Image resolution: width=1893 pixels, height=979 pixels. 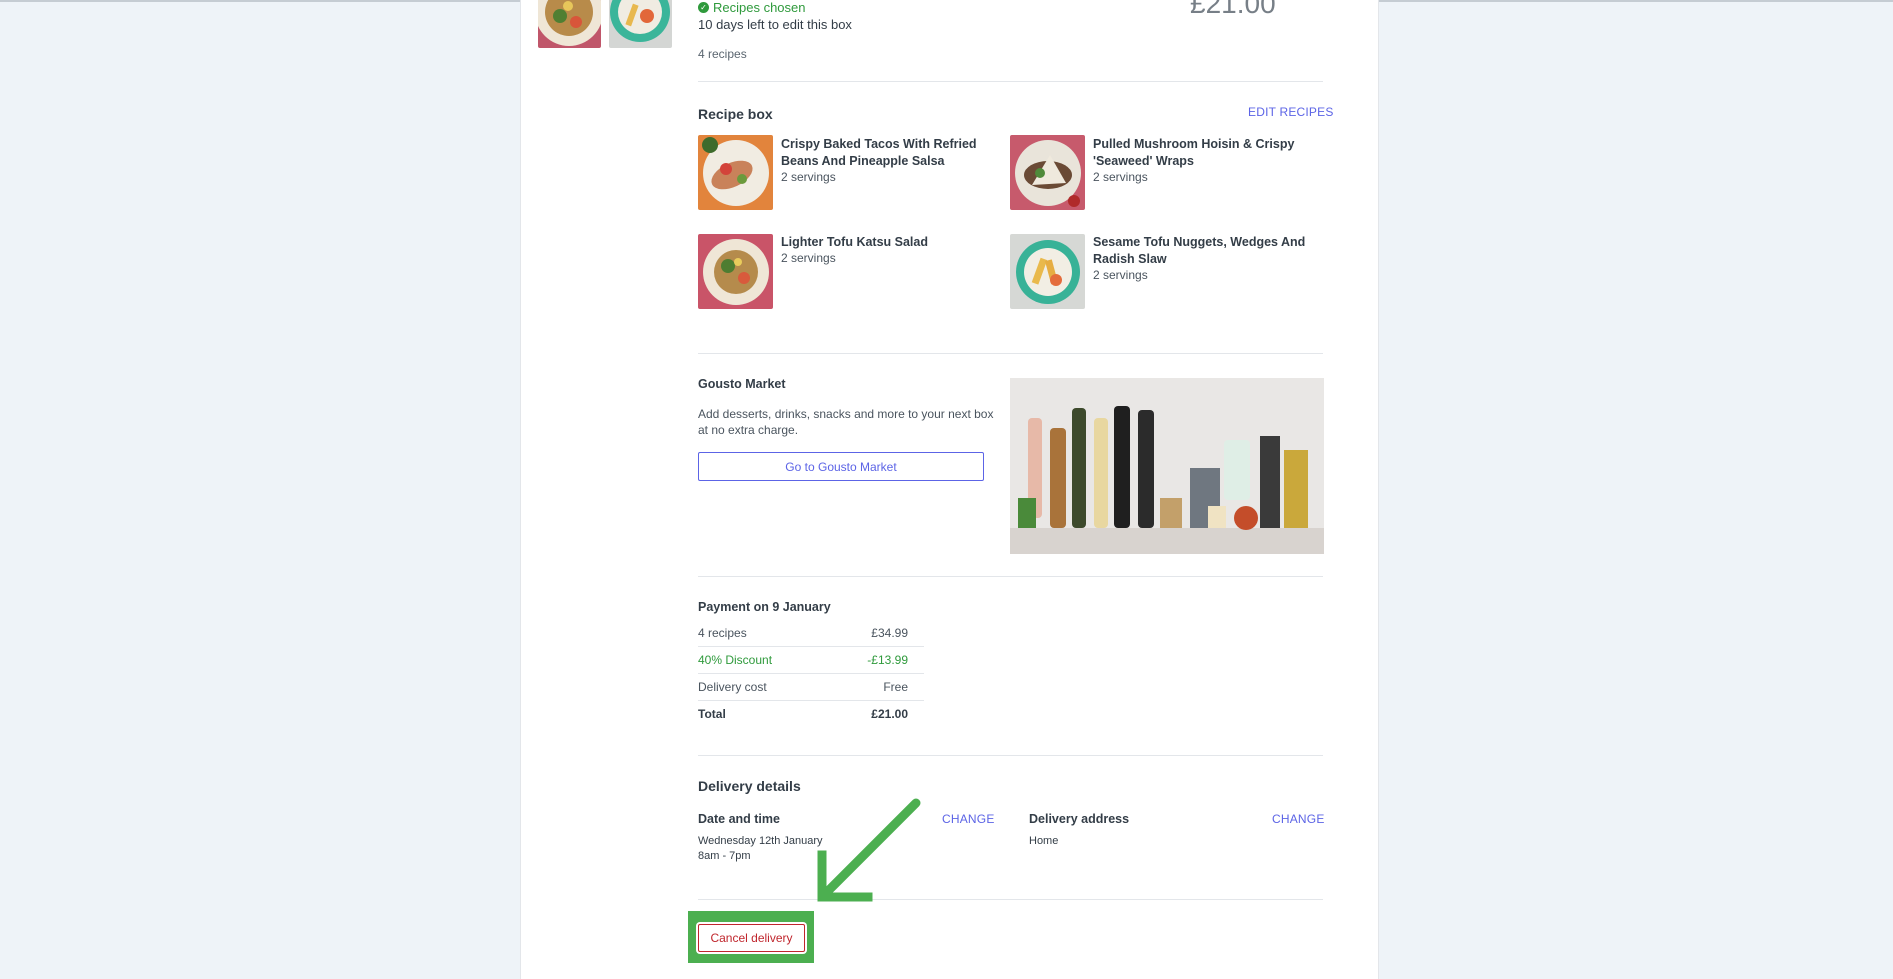 What do you see at coordinates (742, 384) in the screenshot?
I see `market-title: Gousto Market` at bounding box center [742, 384].